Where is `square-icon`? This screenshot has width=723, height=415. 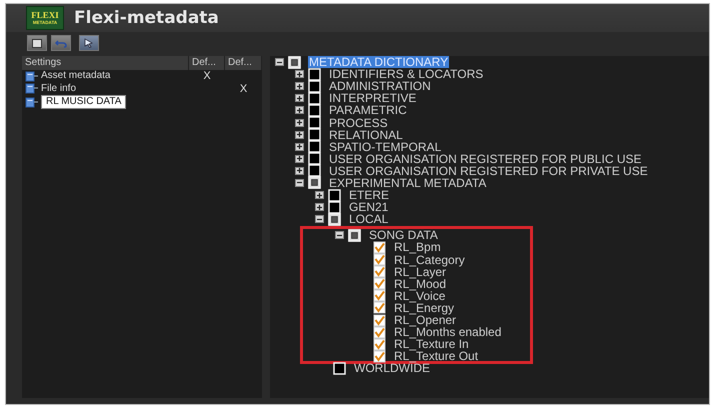 square-icon is located at coordinates (37, 43).